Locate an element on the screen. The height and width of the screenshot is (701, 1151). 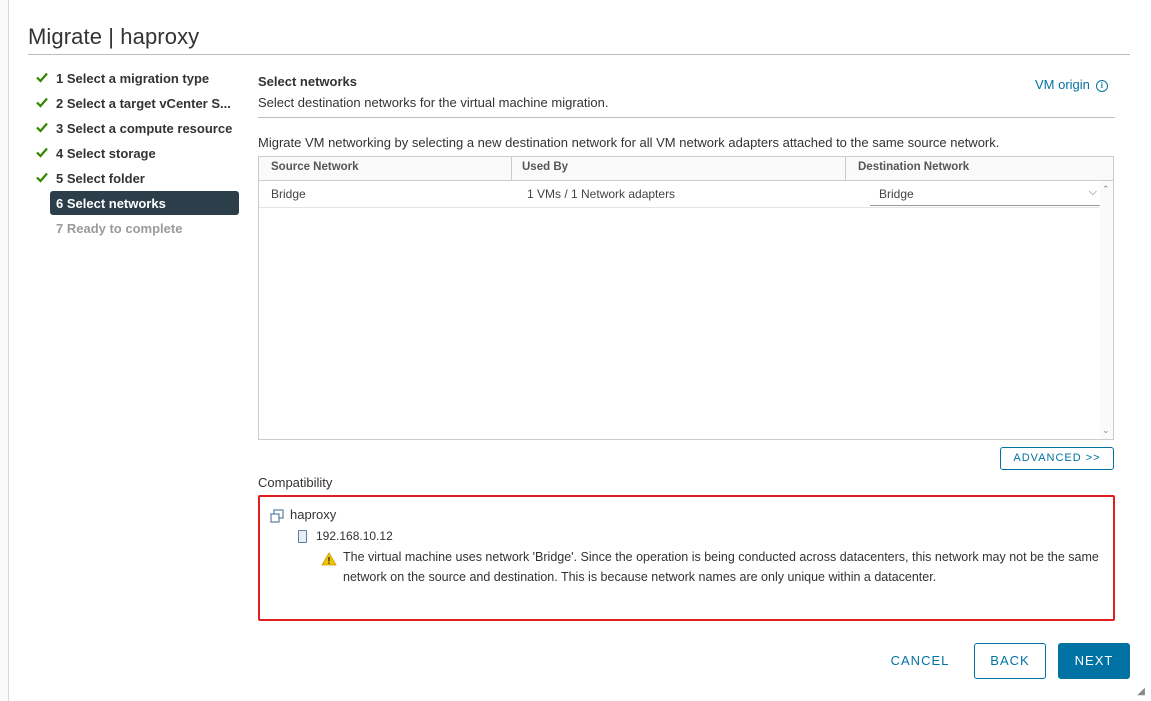
warning-icon is located at coordinates (329, 559).